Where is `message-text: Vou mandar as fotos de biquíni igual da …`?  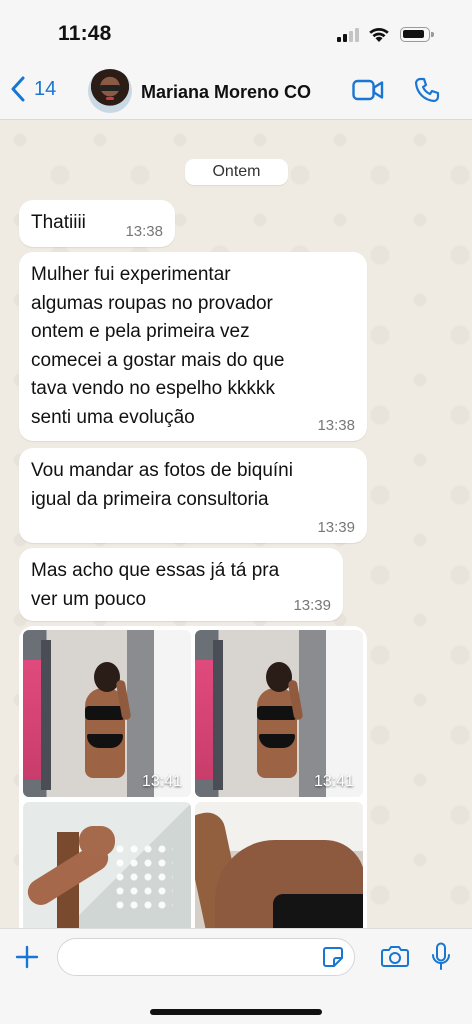
message-text: Vou mandar as fotos de biquíni igual da … is located at coordinates (162, 485).